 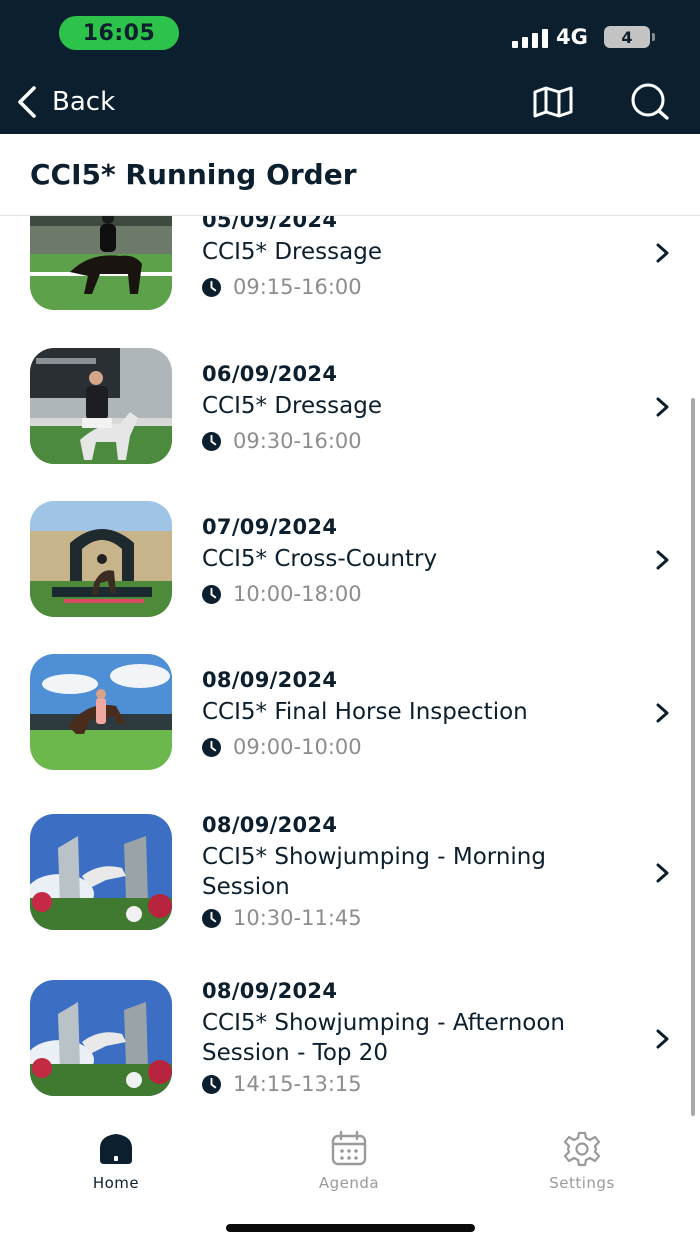 I want to click on tab-agenda: Agenda, so click(x=349, y=1161).